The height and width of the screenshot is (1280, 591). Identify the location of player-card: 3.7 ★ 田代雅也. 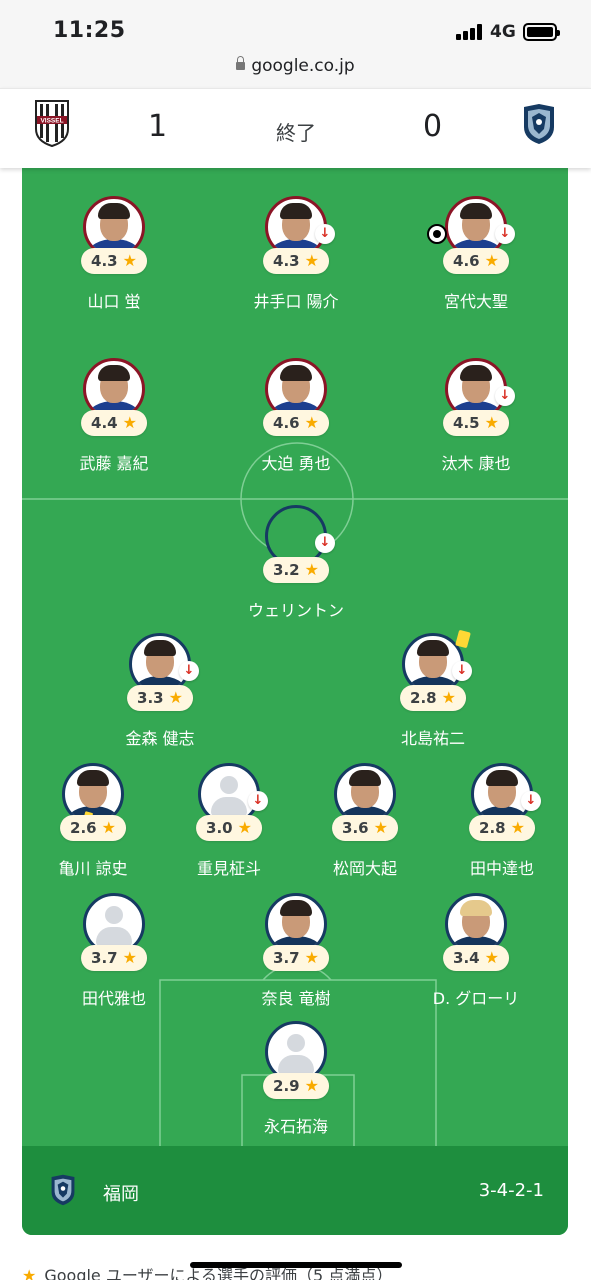
(114, 950).